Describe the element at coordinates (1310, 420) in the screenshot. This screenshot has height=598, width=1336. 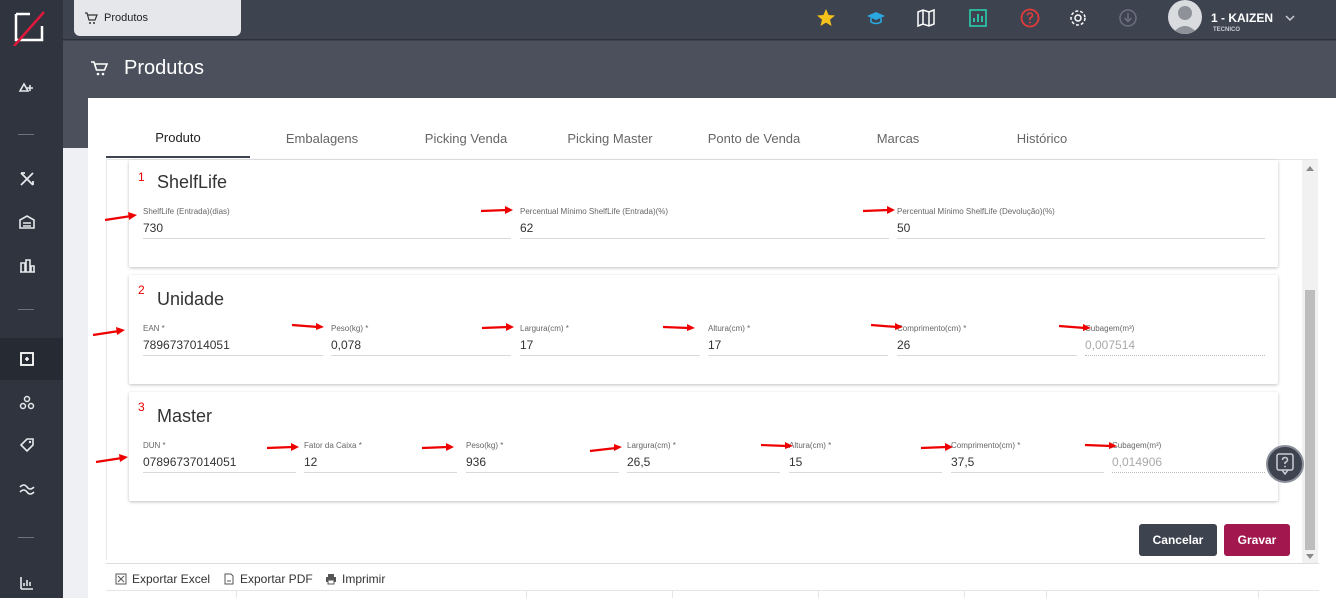
I see `scroll-thumb` at that location.